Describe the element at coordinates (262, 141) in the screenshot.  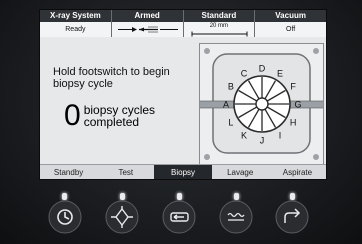
I see `cassette-chamber-label: J` at that location.